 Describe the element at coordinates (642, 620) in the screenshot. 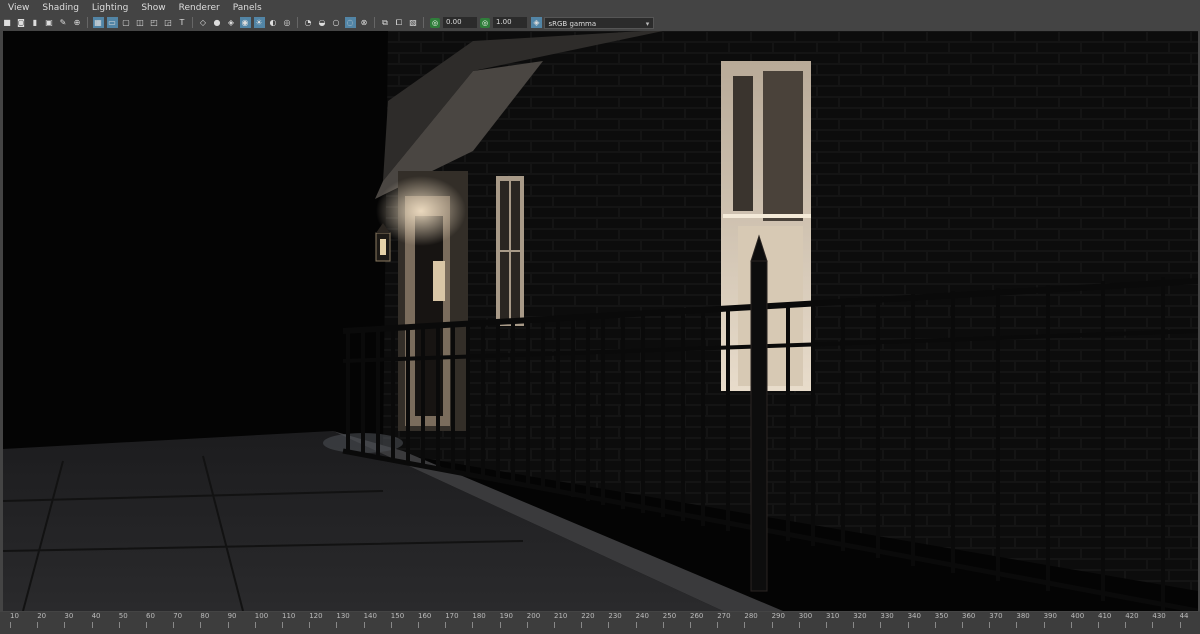

I see `timeline-tick-label: 240` at that location.